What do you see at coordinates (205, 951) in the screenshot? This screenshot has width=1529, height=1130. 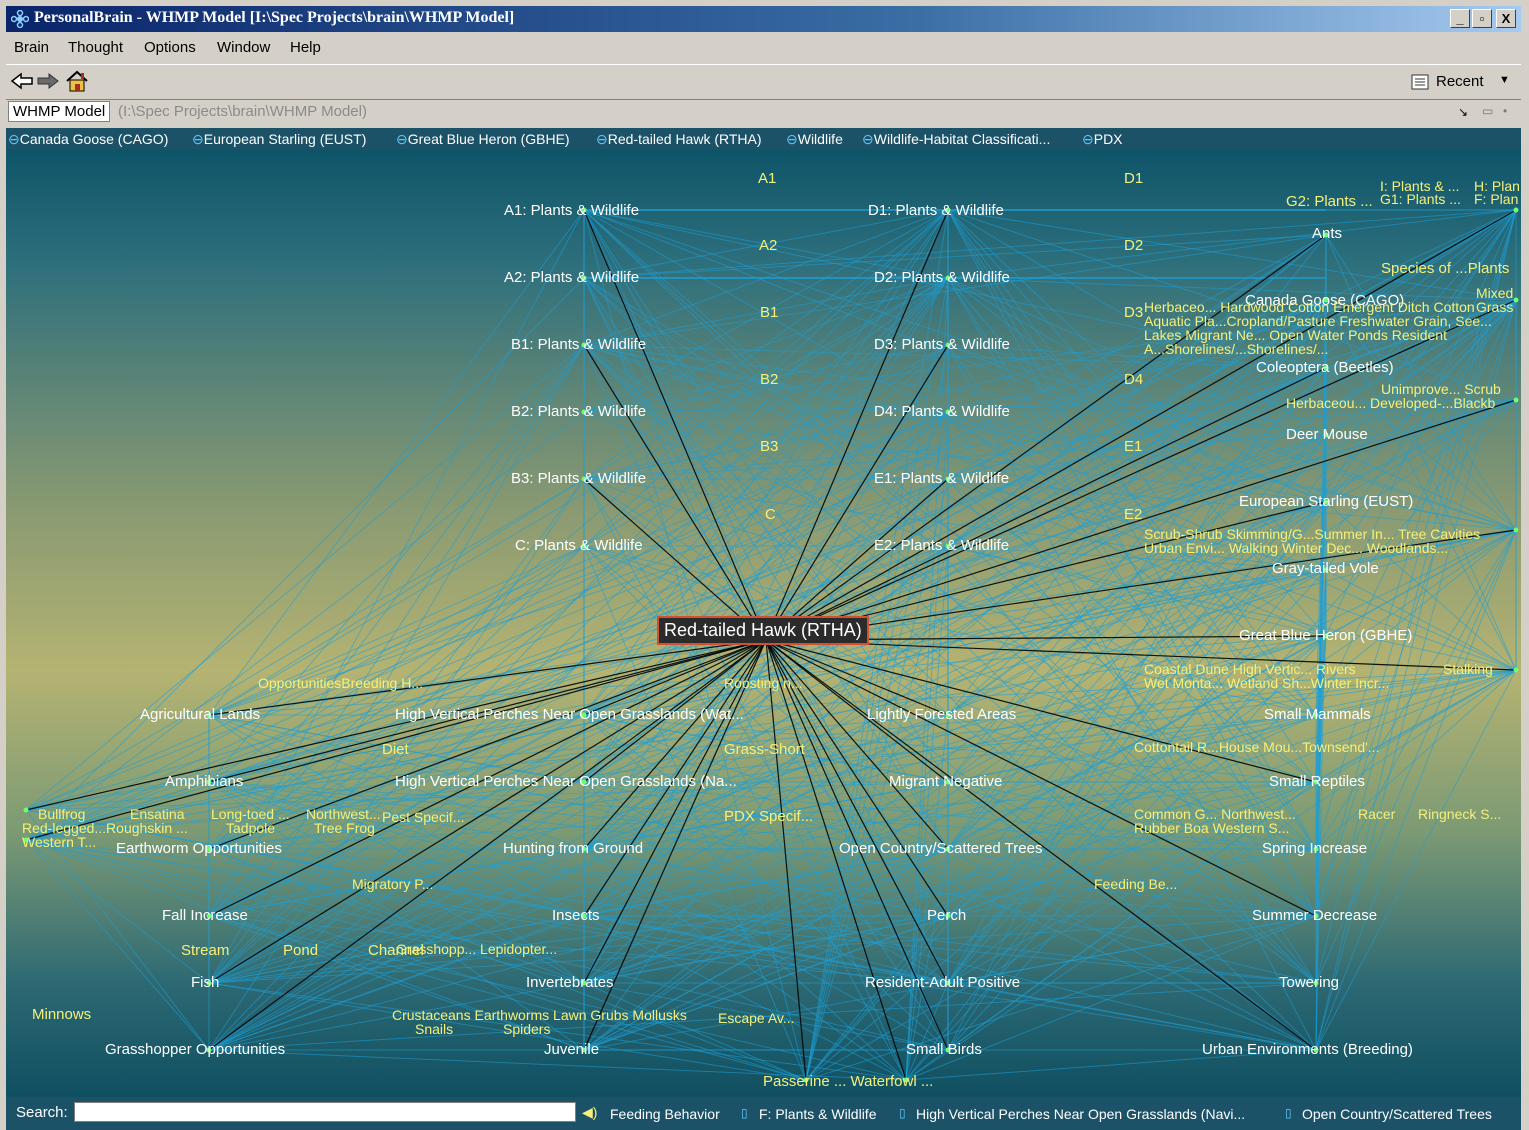 I see `thought-stream: Stream` at bounding box center [205, 951].